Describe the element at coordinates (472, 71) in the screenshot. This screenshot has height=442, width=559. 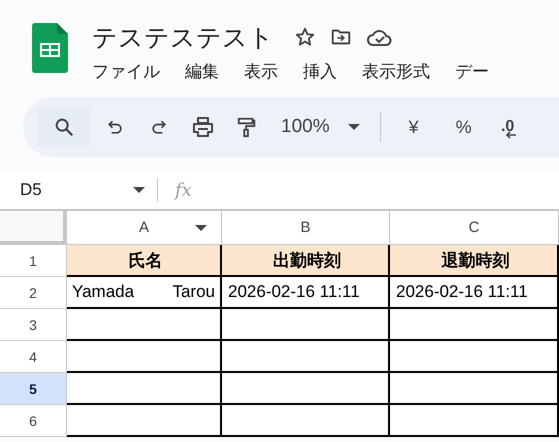
I see `menu-item: デー` at that location.